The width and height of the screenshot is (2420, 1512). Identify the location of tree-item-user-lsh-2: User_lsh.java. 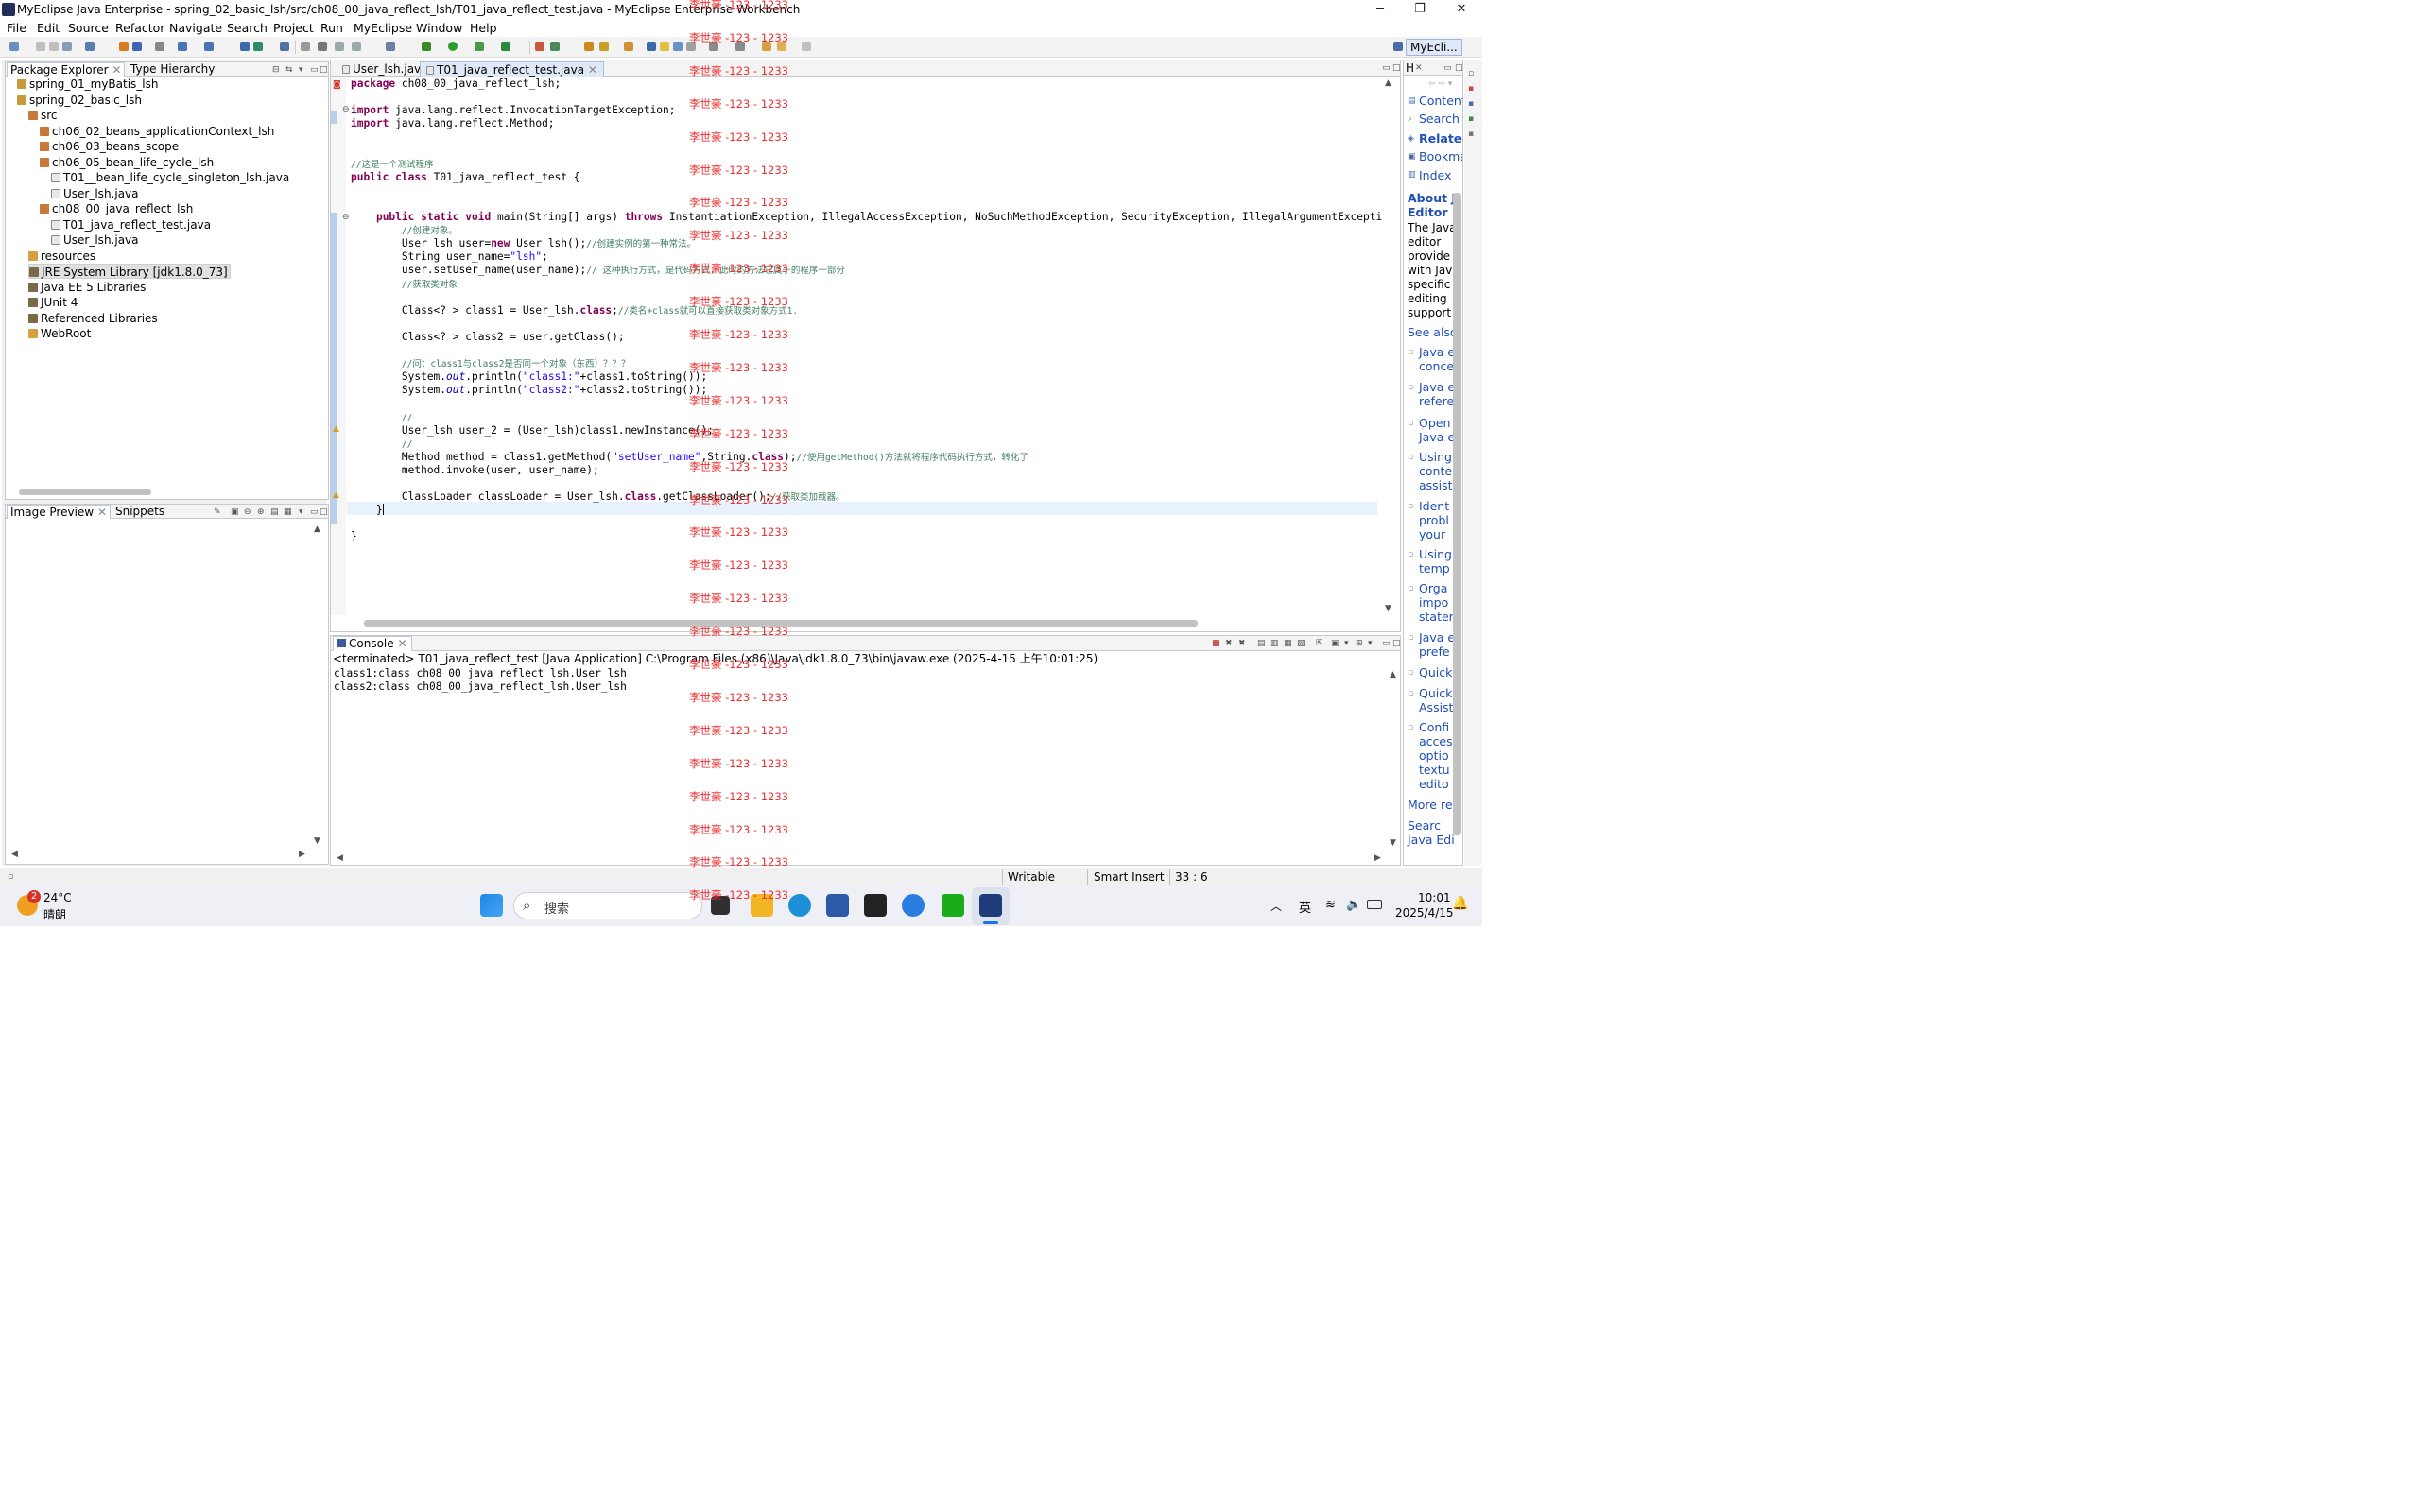
(95, 240).